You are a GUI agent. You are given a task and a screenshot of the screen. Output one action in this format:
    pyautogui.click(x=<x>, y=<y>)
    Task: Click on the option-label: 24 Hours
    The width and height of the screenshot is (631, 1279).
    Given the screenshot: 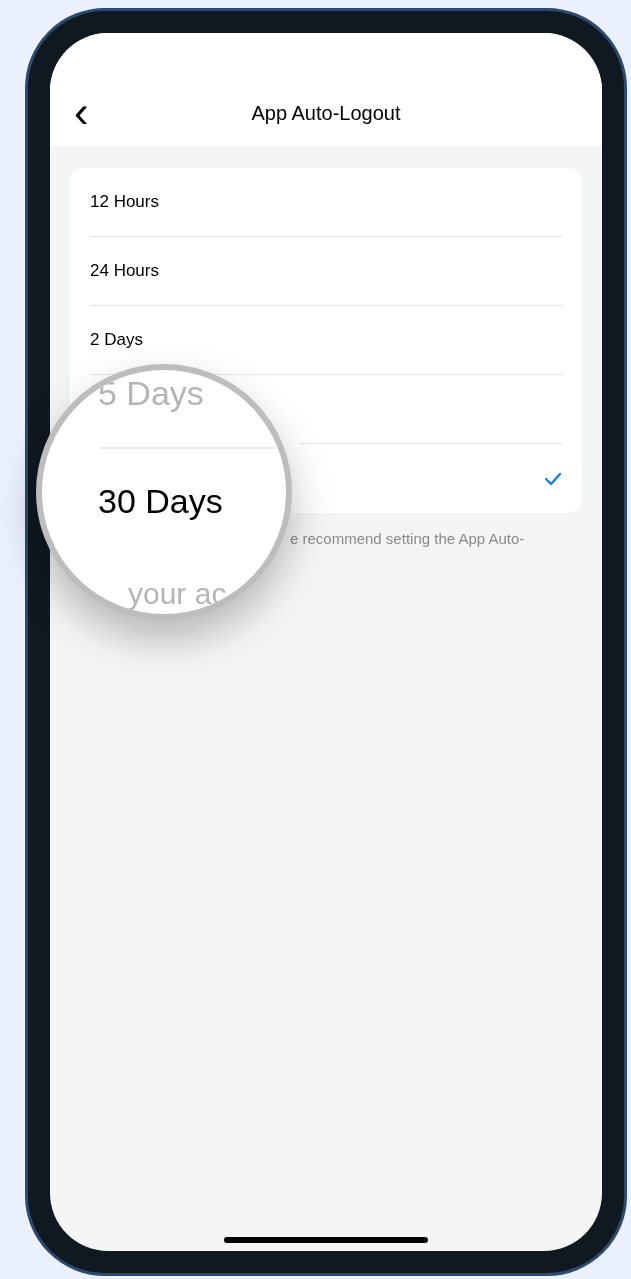 What is the action you would take?
    pyautogui.click(x=124, y=271)
    